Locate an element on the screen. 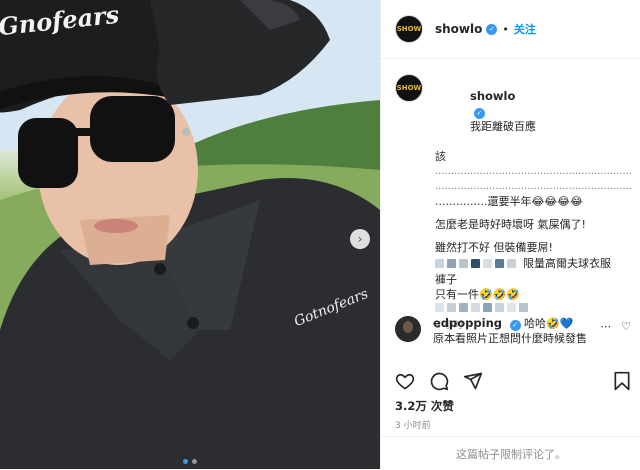  caption-username: showlo is located at coordinates (492, 96).